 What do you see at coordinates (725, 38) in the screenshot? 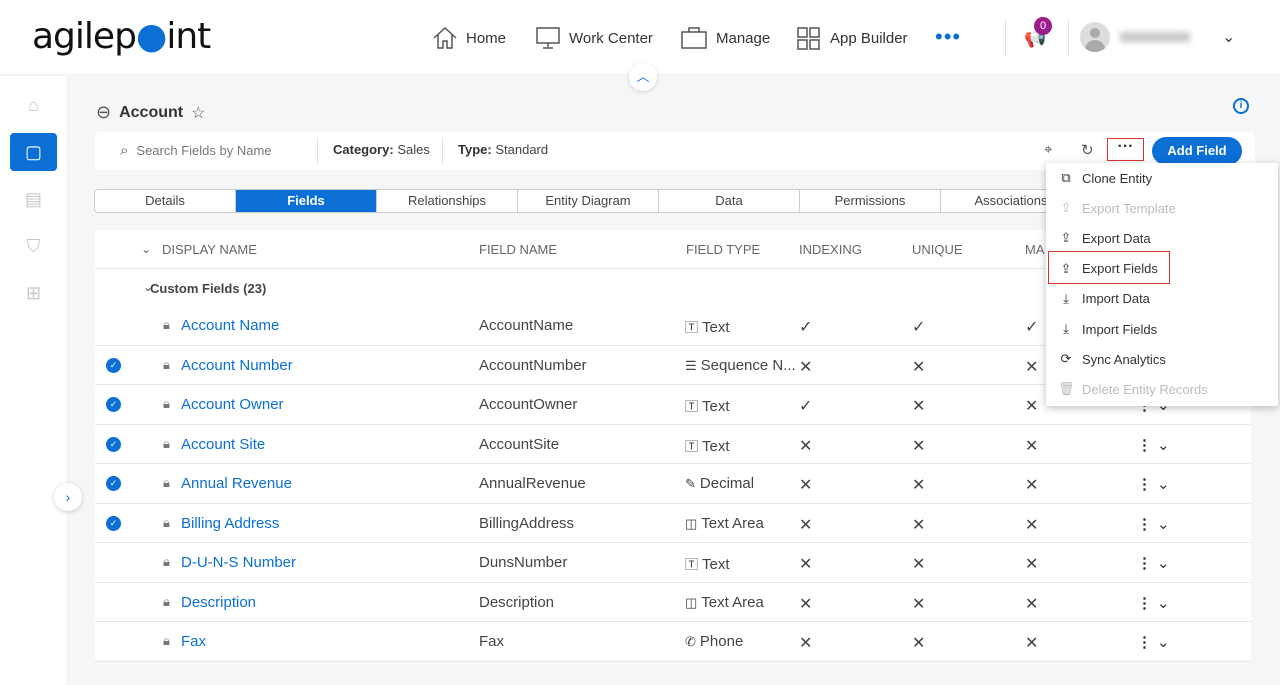
I see `nav-manage: Manage` at bounding box center [725, 38].